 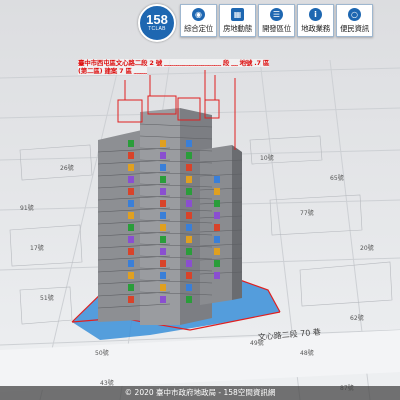 What do you see at coordinates (307, 213) in the screenshot?
I see `address-number-label: 77號` at bounding box center [307, 213].